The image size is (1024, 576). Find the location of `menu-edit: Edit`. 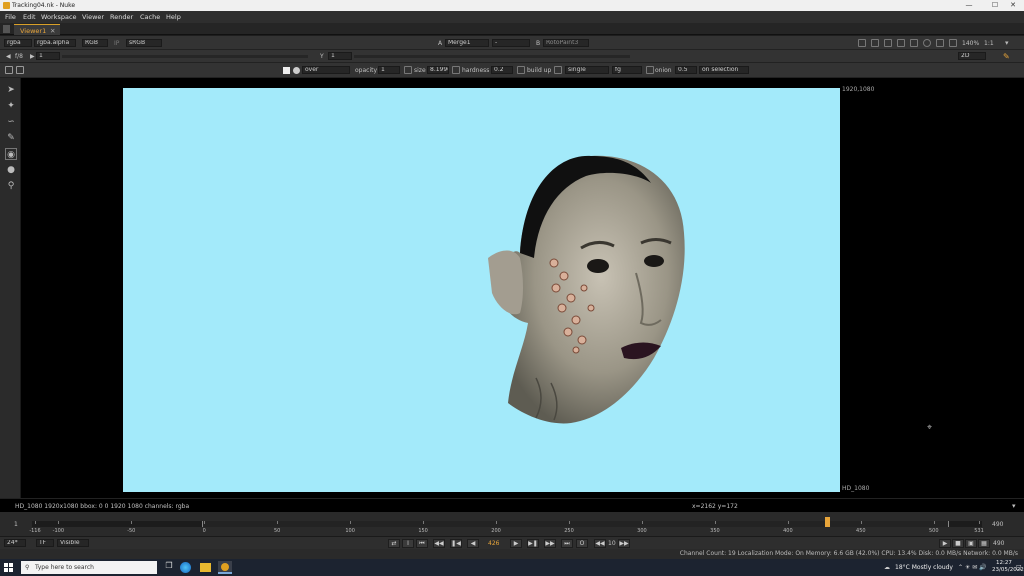

menu-edit: Edit is located at coordinates (29, 17).